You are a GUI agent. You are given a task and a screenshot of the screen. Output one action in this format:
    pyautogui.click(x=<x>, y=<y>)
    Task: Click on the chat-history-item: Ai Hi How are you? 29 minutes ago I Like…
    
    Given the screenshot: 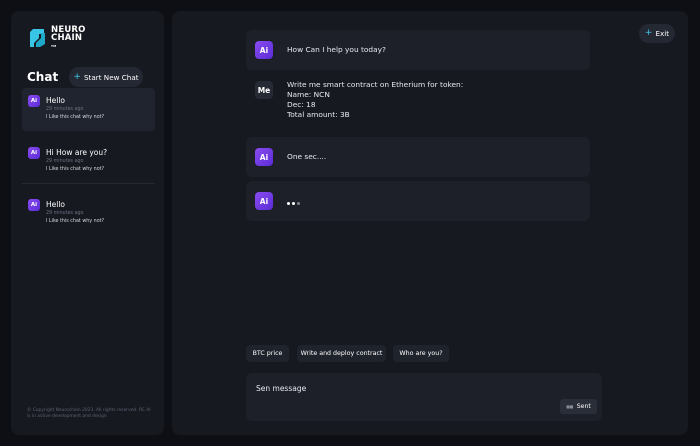 What is the action you would take?
    pyautogui.click(x=88, y=161)
    